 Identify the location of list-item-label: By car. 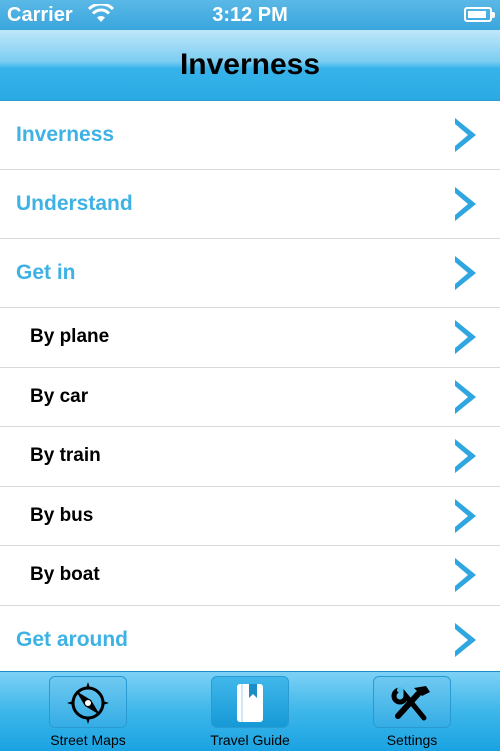
(59, 396).